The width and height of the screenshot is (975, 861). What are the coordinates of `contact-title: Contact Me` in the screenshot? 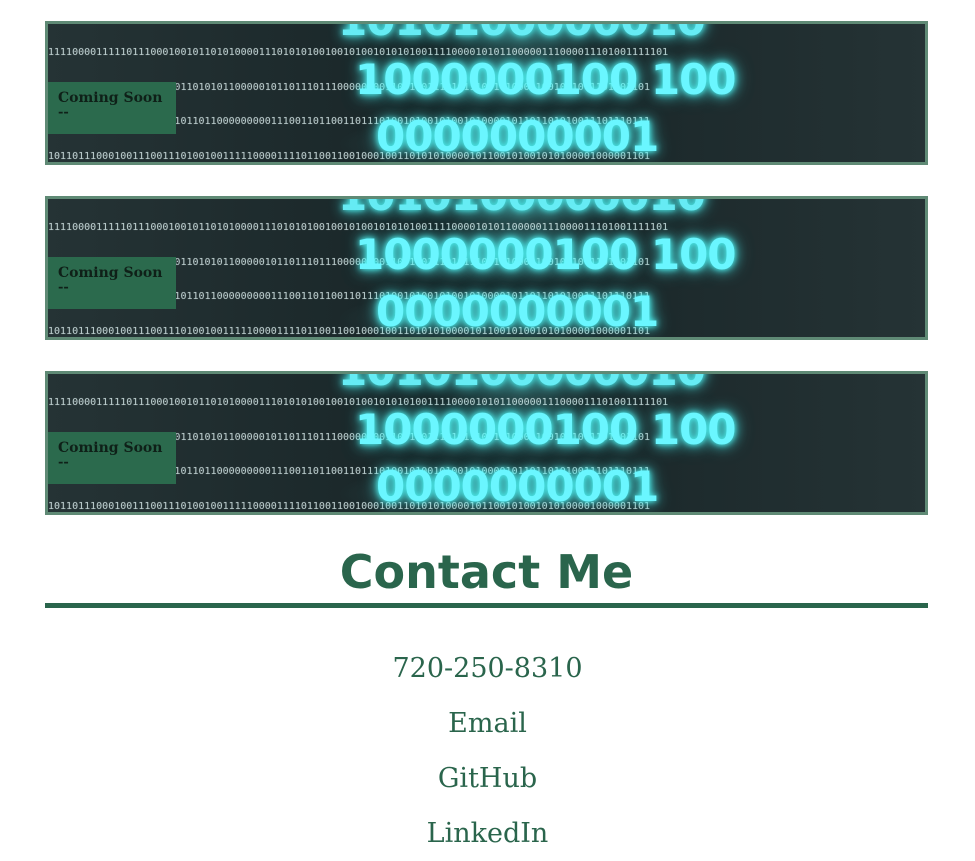 It's located at (486, 572).